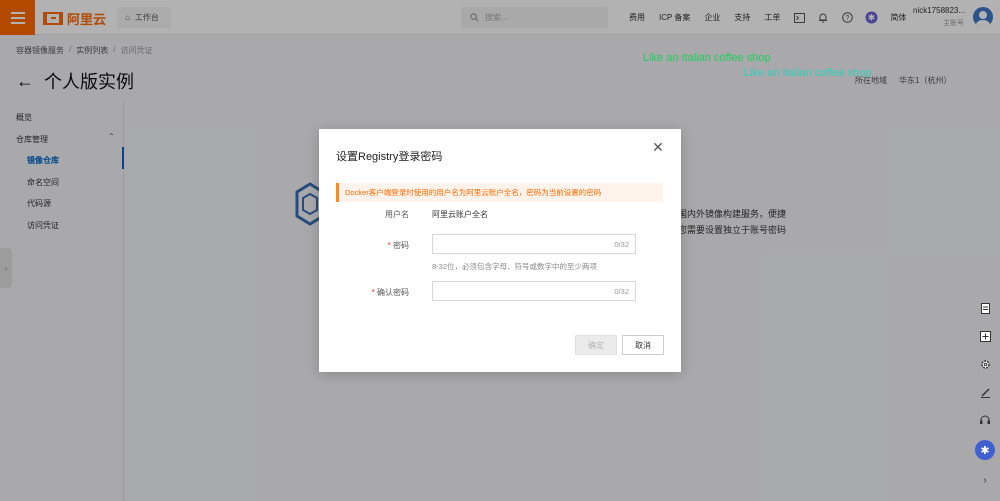  I want to click on username-value: 阿里云账户全名, so click(460, 214).